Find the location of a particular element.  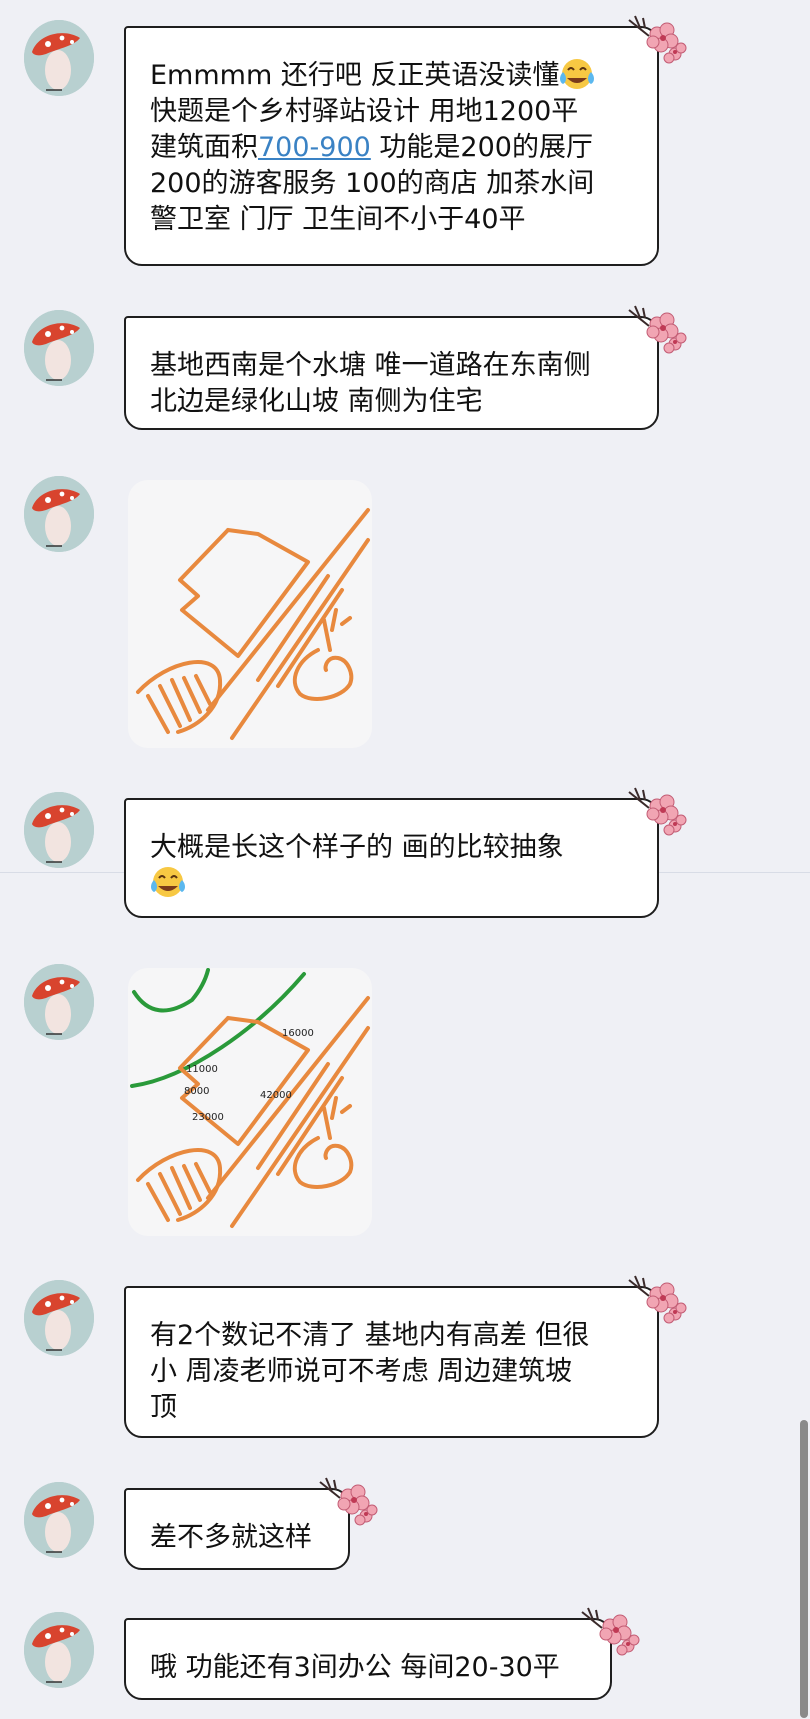

message-bubble: 大概是长这个样子的 画的比较抽象 is located at coordinates (391, 858).